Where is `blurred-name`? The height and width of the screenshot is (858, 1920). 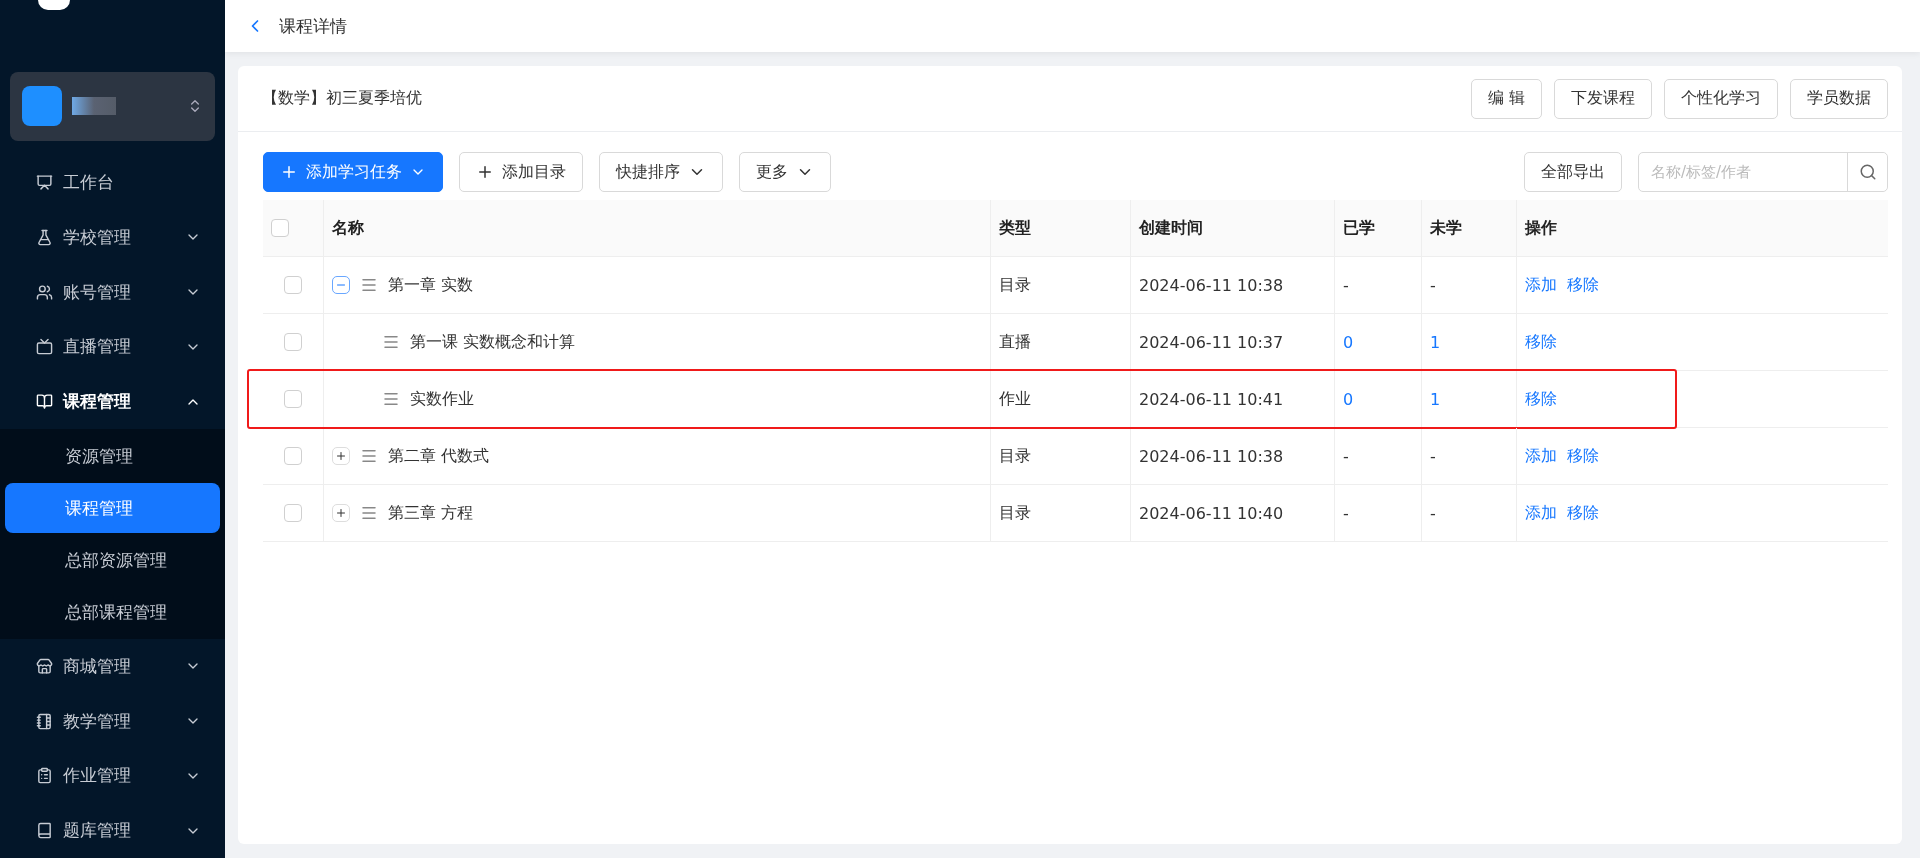
blurred-name is located at coordinates (94, 106).